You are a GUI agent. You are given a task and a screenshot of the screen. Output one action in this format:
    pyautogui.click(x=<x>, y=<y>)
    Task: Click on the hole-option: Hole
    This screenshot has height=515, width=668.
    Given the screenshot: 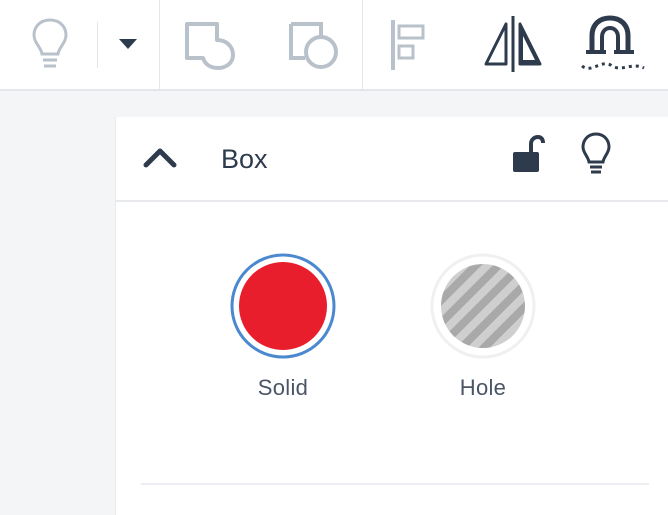 What is the action you would take?
    pyautogui.click(x=483, y=326)
    